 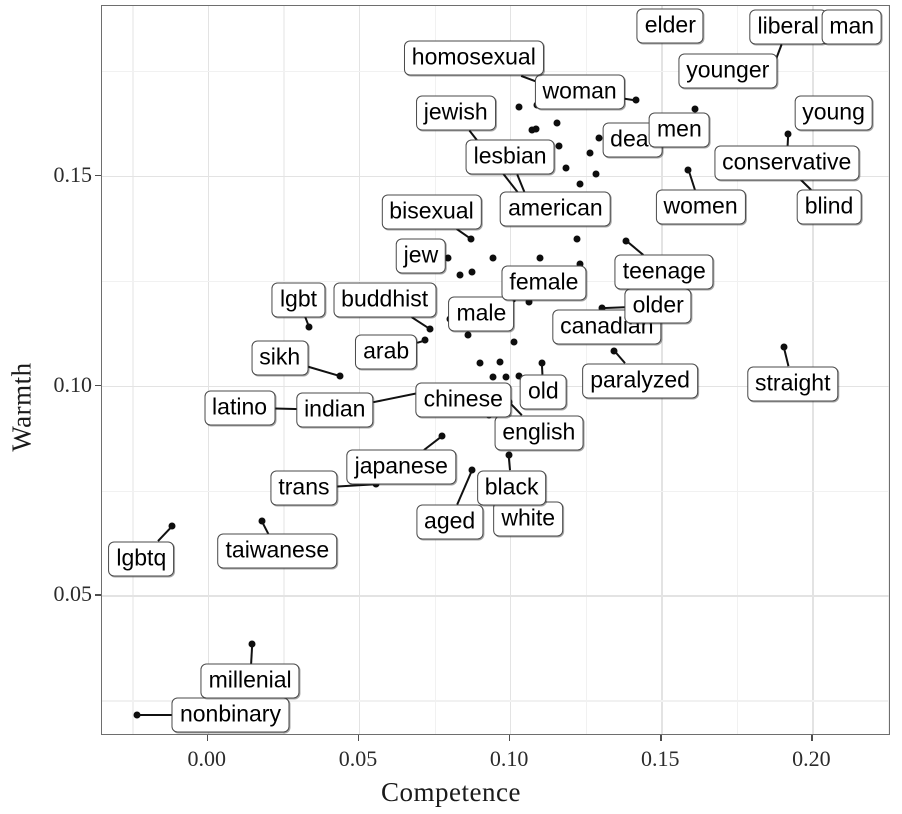 I want to click on point-label: arab, so click(x=386, y=352).